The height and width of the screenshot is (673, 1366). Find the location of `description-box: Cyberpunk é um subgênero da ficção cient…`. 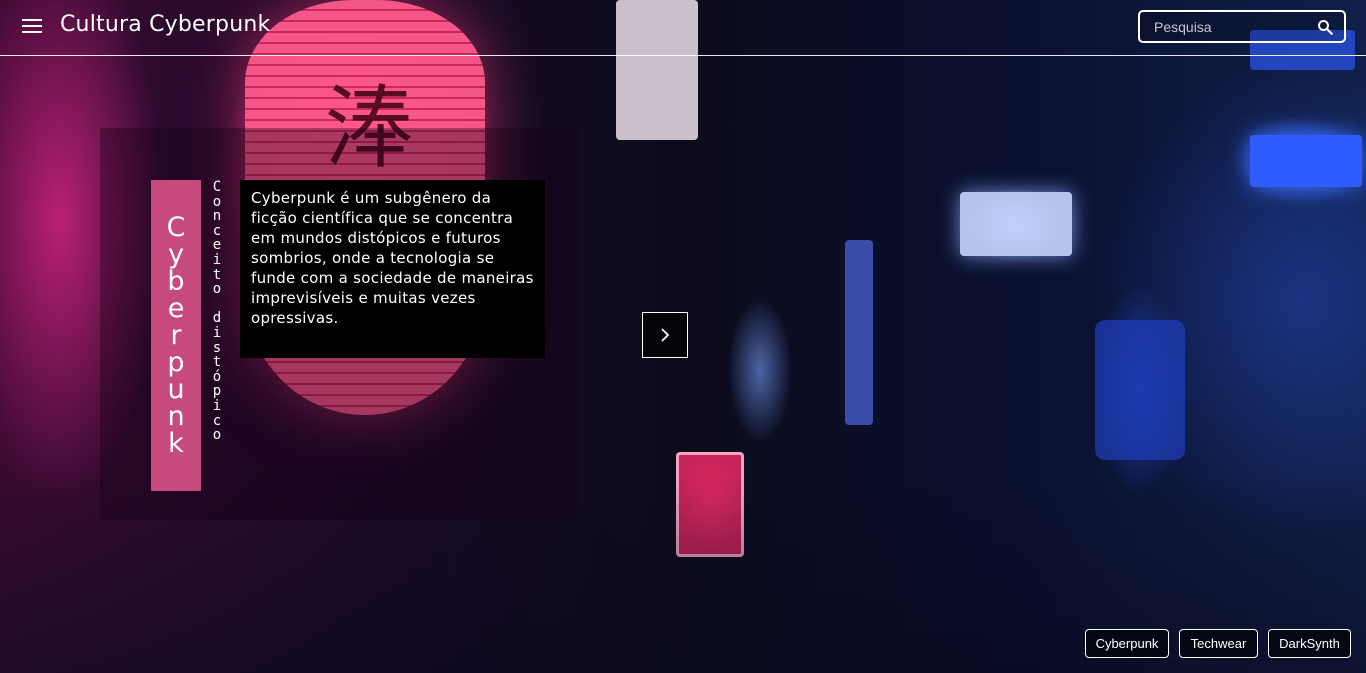

description-box: Cyberpunk é um subgênero da ficção cient… is located at coordinates (392, 269).